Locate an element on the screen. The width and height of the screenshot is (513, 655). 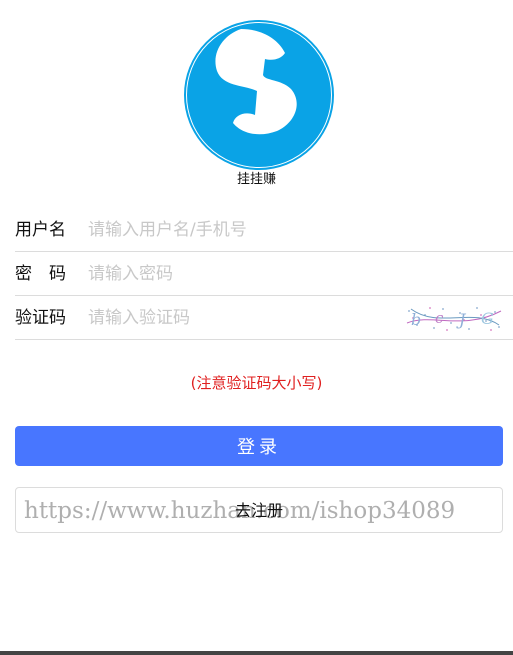
password-row: 密 码 is located at coordinates (264, 274).